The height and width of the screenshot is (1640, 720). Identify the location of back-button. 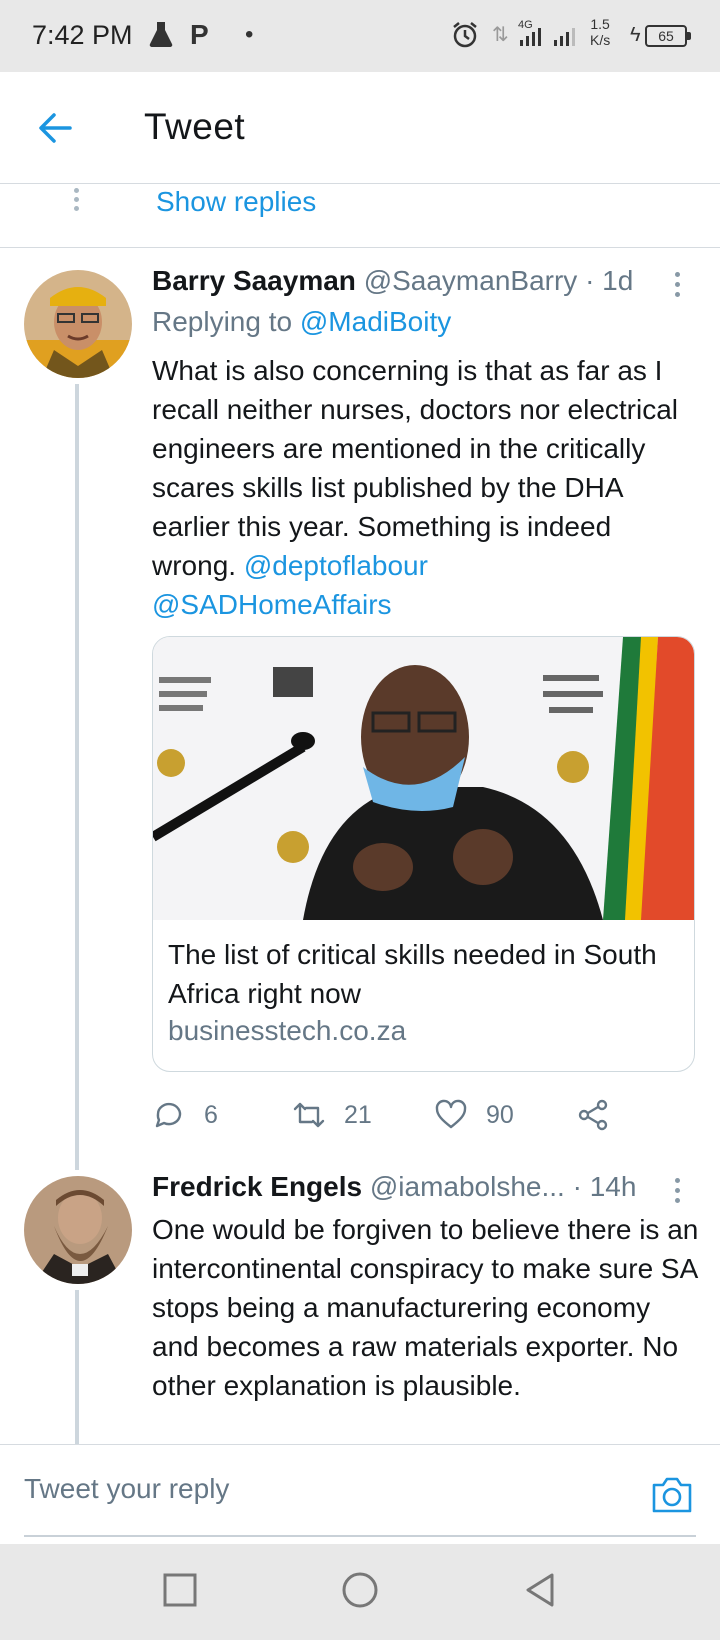
(56, 128).